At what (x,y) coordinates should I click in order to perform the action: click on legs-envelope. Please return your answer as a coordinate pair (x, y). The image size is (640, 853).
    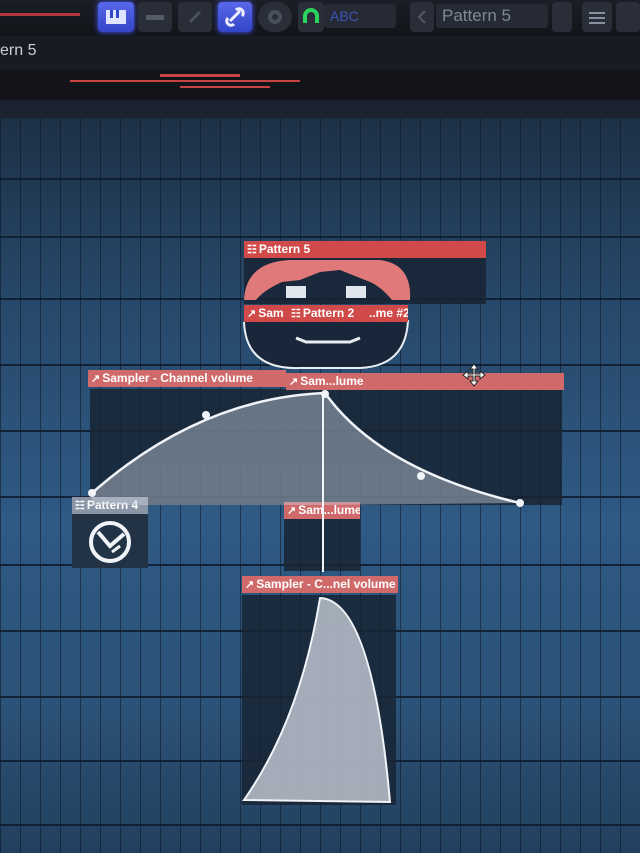
    Looking at the image, I should click on (317, 700).